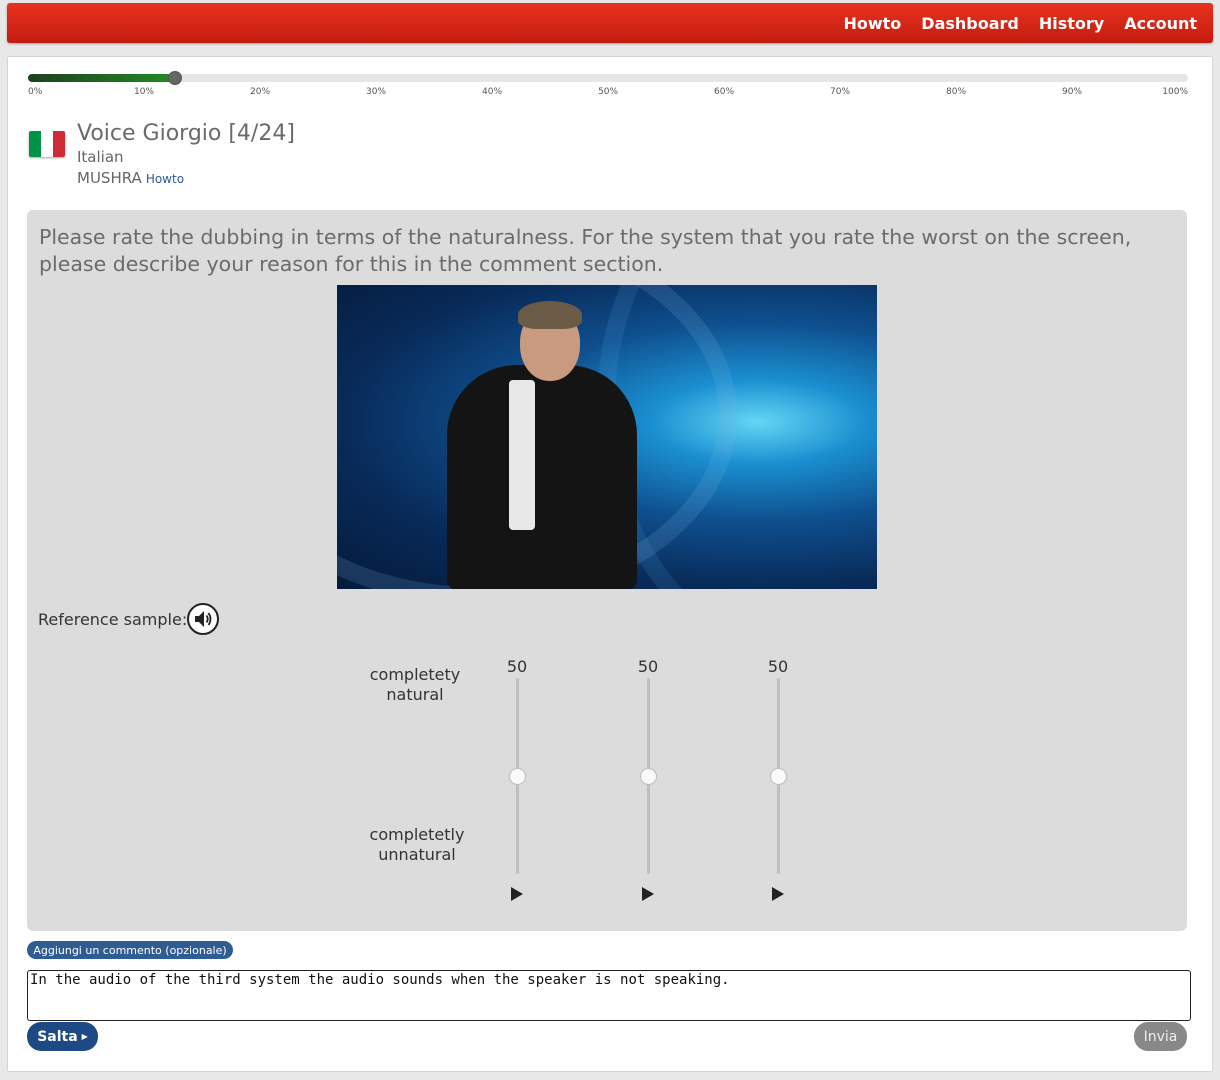  I want to click on submit-button: Invia, so click(1160, 1036).